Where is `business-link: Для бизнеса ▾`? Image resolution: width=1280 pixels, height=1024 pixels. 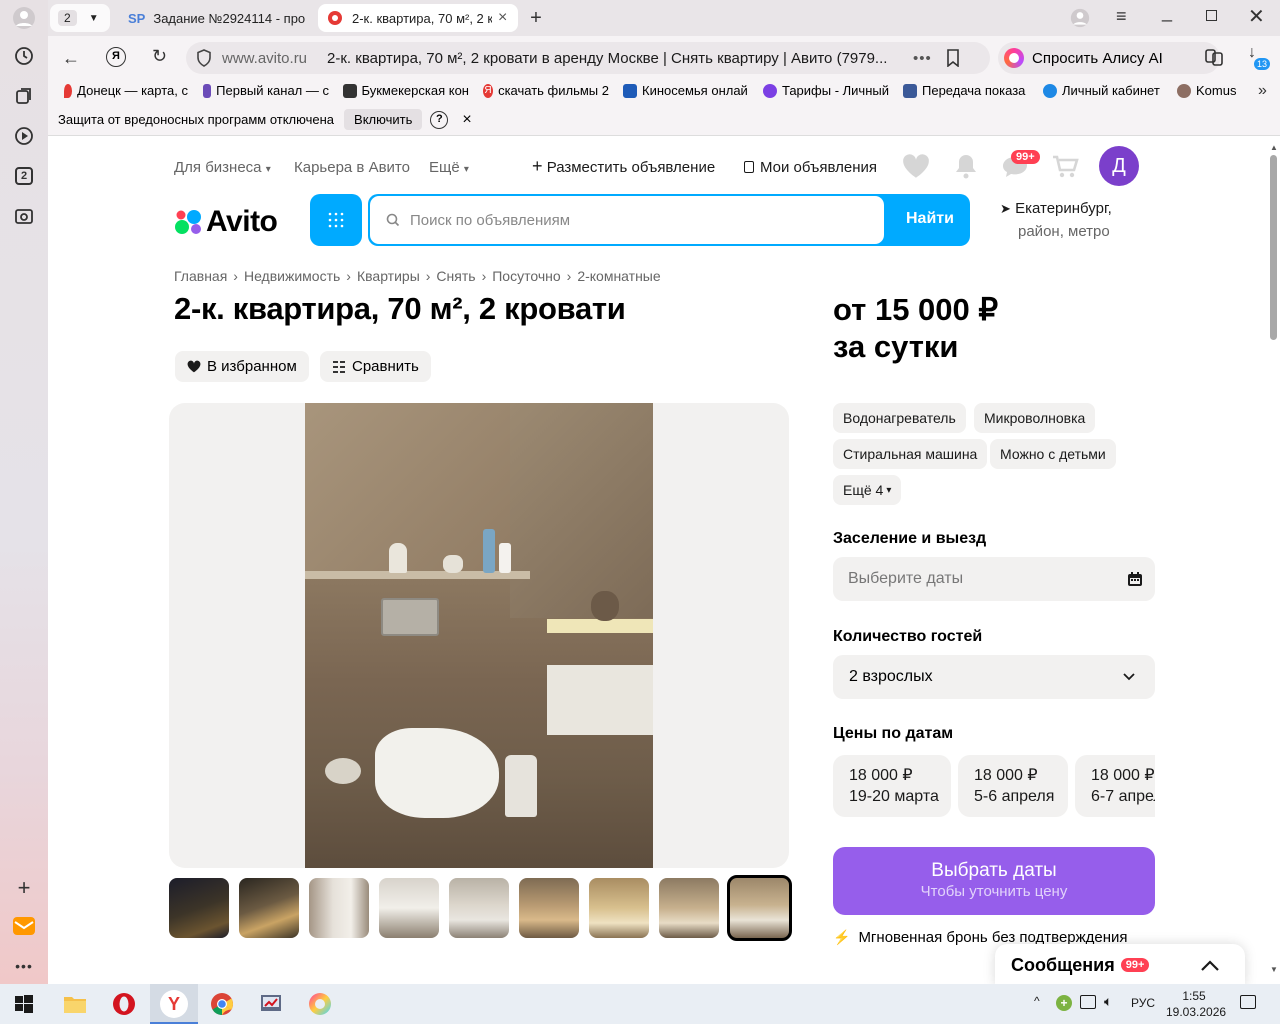
business-link: Для бизнеса ▾ is located at coordinates (222, 167).